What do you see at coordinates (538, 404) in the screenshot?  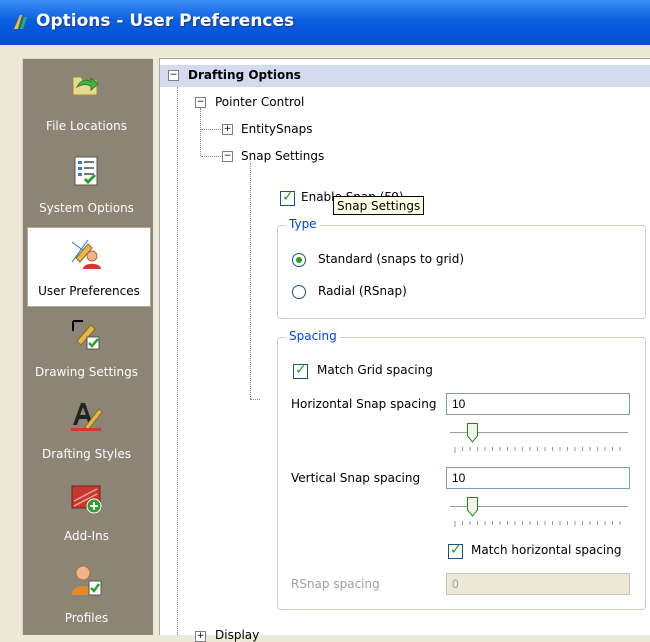 I see `horizontal-spacing-input` at bounding box center [538, 404].